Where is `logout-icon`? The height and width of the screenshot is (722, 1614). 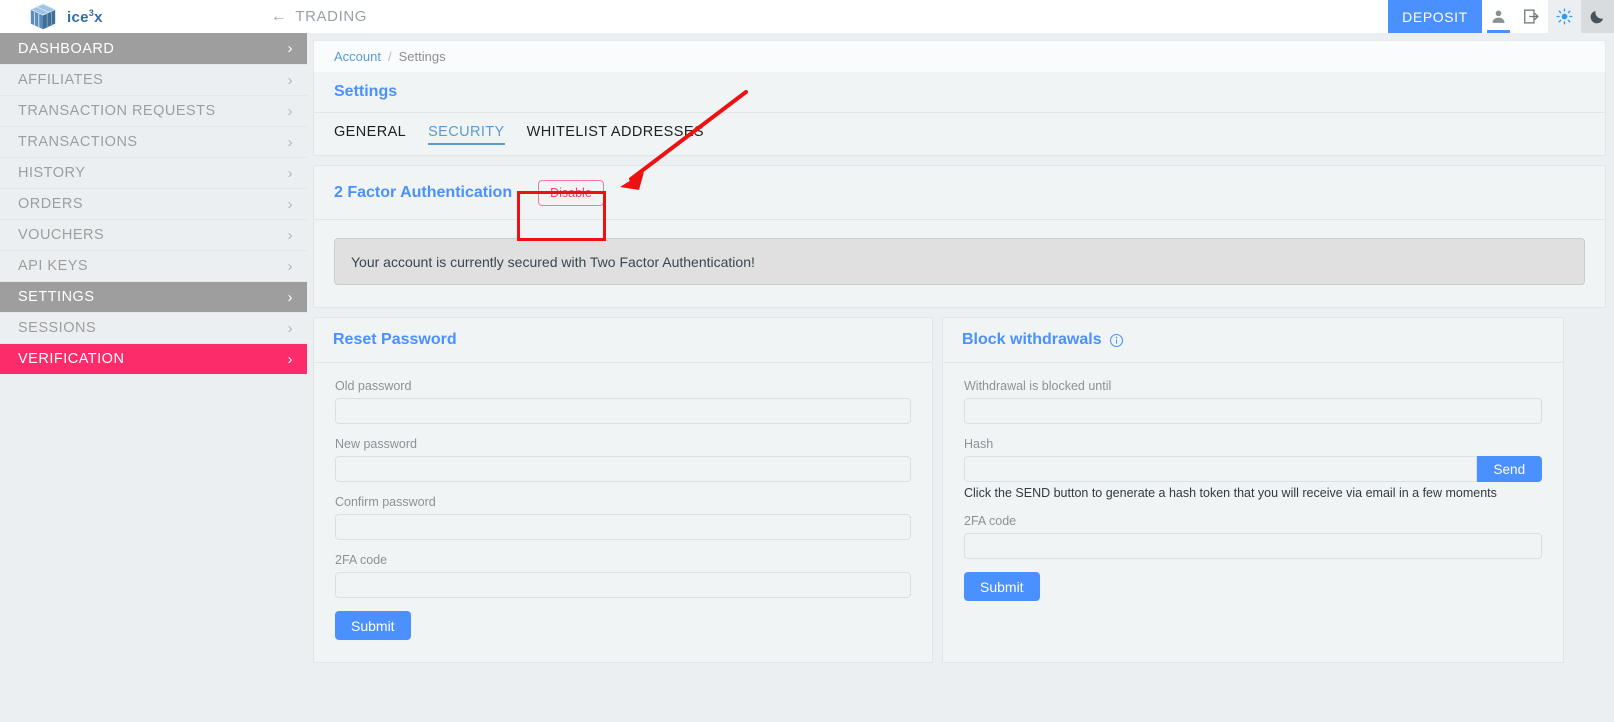 logout-icon is located at coordinates (1531, 16).